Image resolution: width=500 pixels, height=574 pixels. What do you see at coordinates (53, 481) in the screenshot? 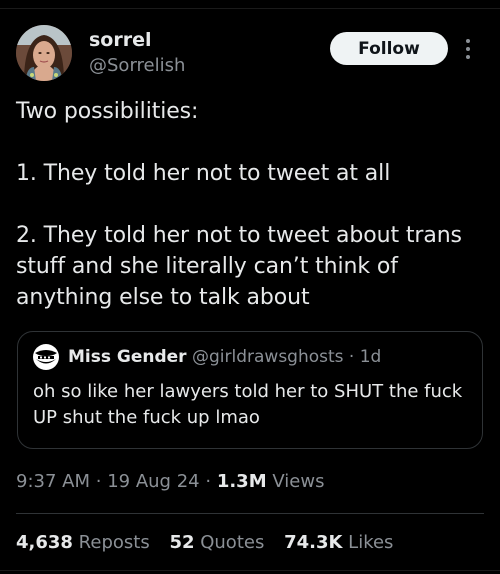
I see `tweet-time: 9:37 AM` at bounding box center [53, 481].